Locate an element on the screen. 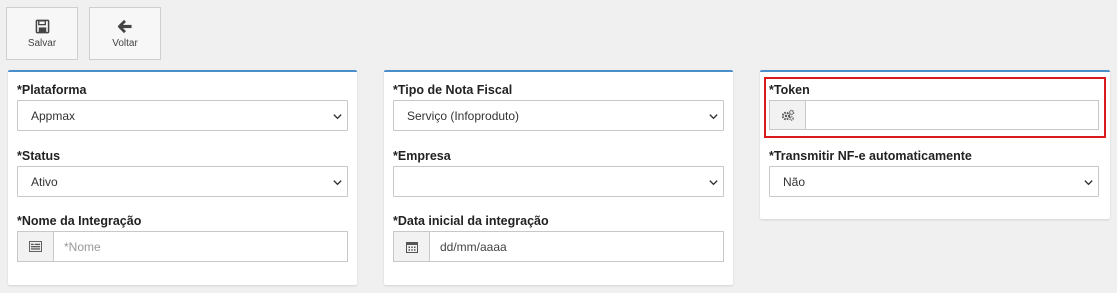 This screenshot has width=1117, height=293. save-button: Salvar is located at coordinates (42, 33).